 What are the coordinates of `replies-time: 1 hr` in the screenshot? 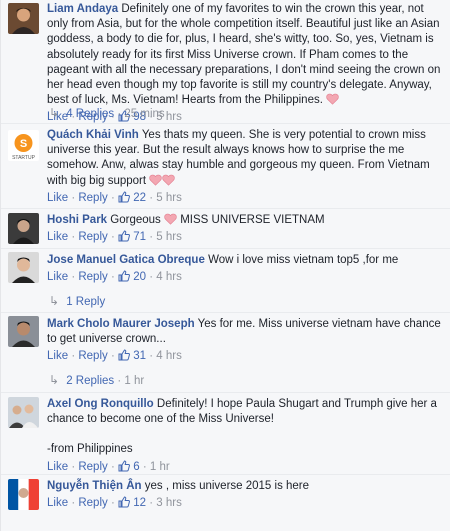 It's located at (134, 381).